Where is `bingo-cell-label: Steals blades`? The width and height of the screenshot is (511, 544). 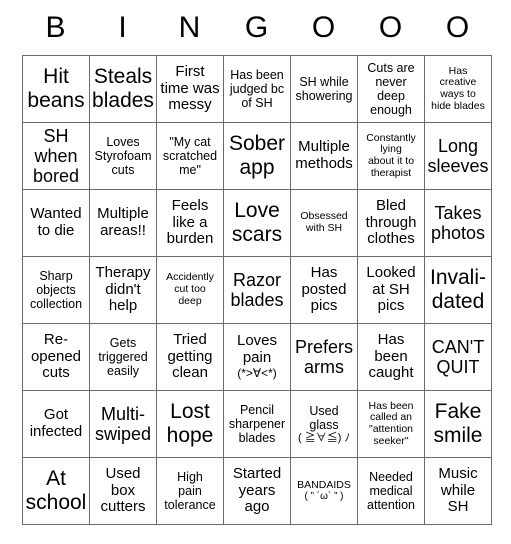
bingo-cell-label: Steals blades is located at coordinates (123, 88).